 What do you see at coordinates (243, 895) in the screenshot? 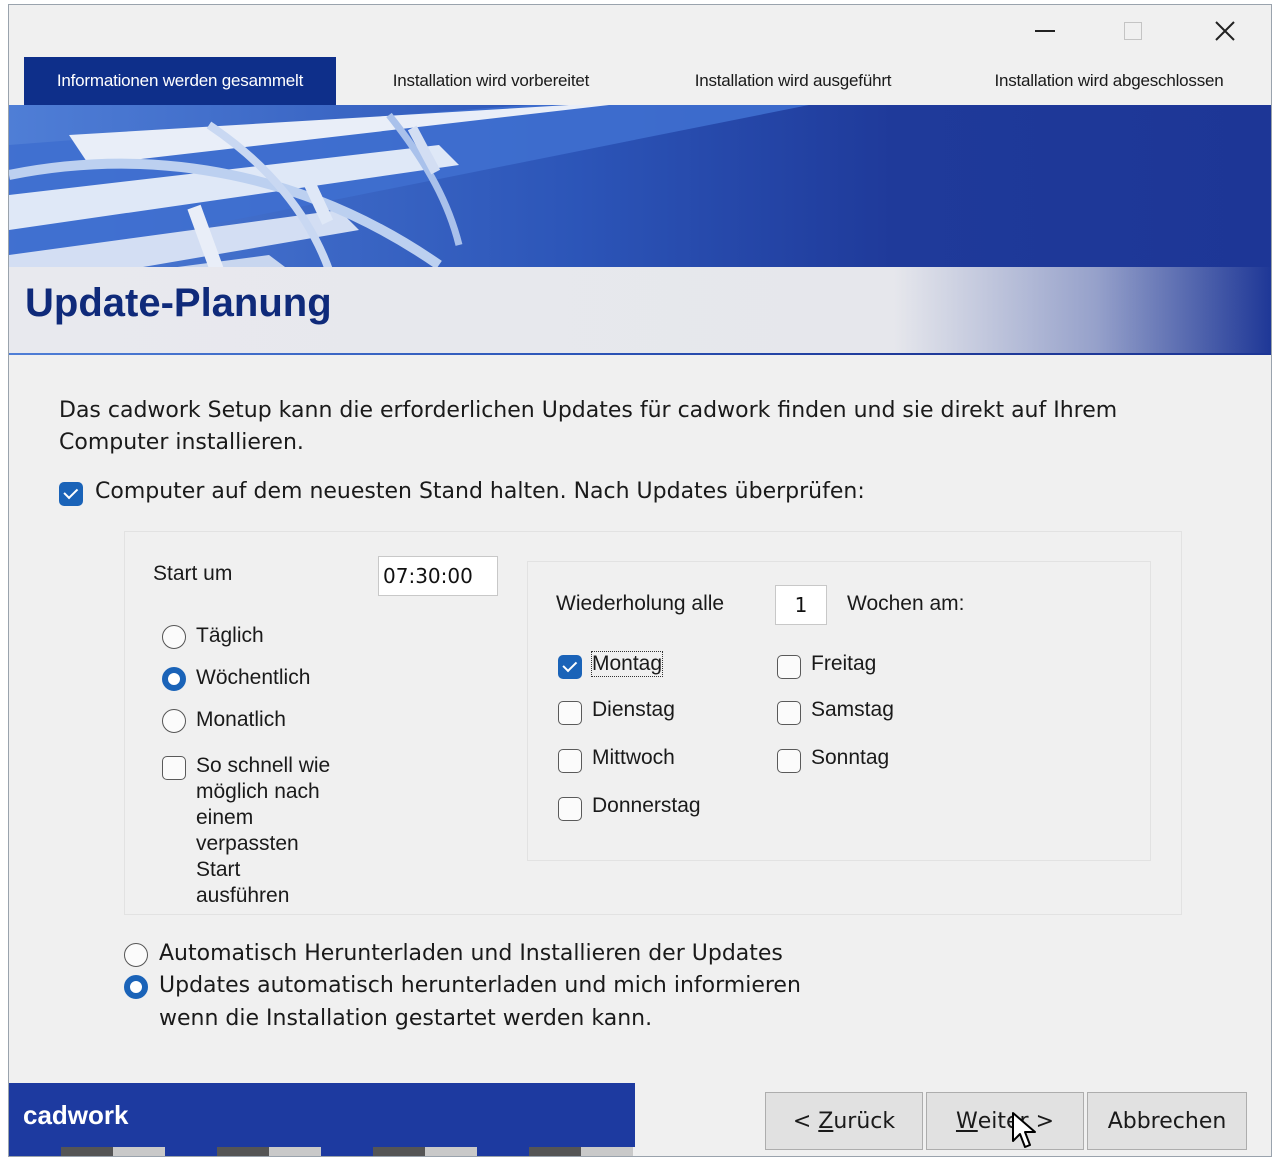
I see `missed-start-line: ausführen` at bounding box center [243, 895].